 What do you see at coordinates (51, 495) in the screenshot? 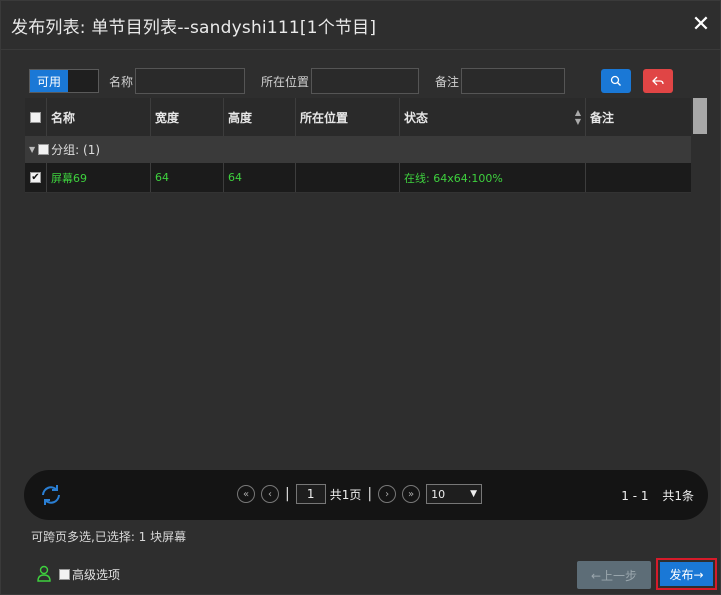
I see `refresh-icon` at bounding box center [51, 495].